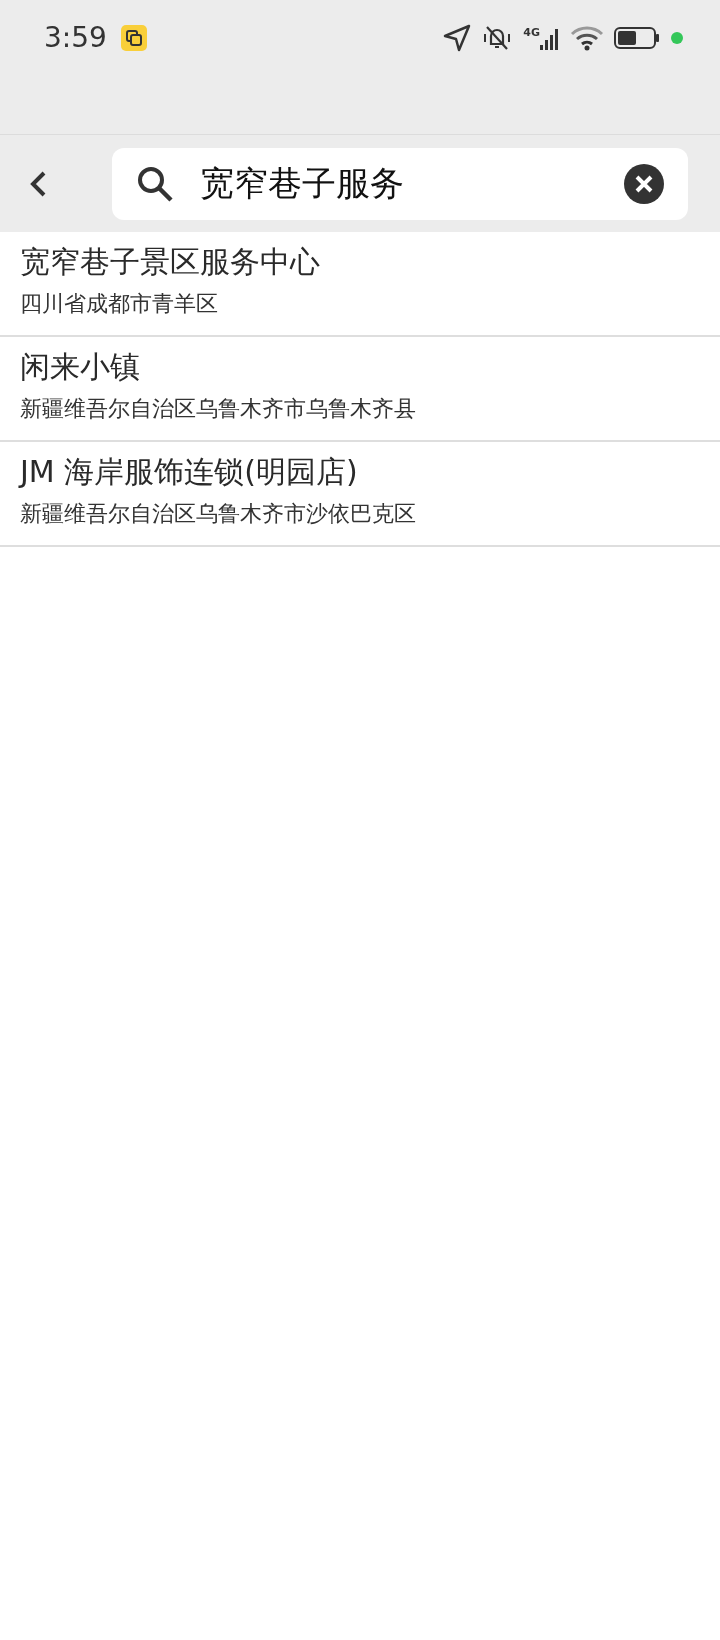  What do you see at coordinates (360, 494) in the screenshot?
I see `result-item: JM 海岸服饰连锁(明园店) 新疆维吾尔自治区乌鲁木齐市沙依巴克区` at bounding box center [360, 494].